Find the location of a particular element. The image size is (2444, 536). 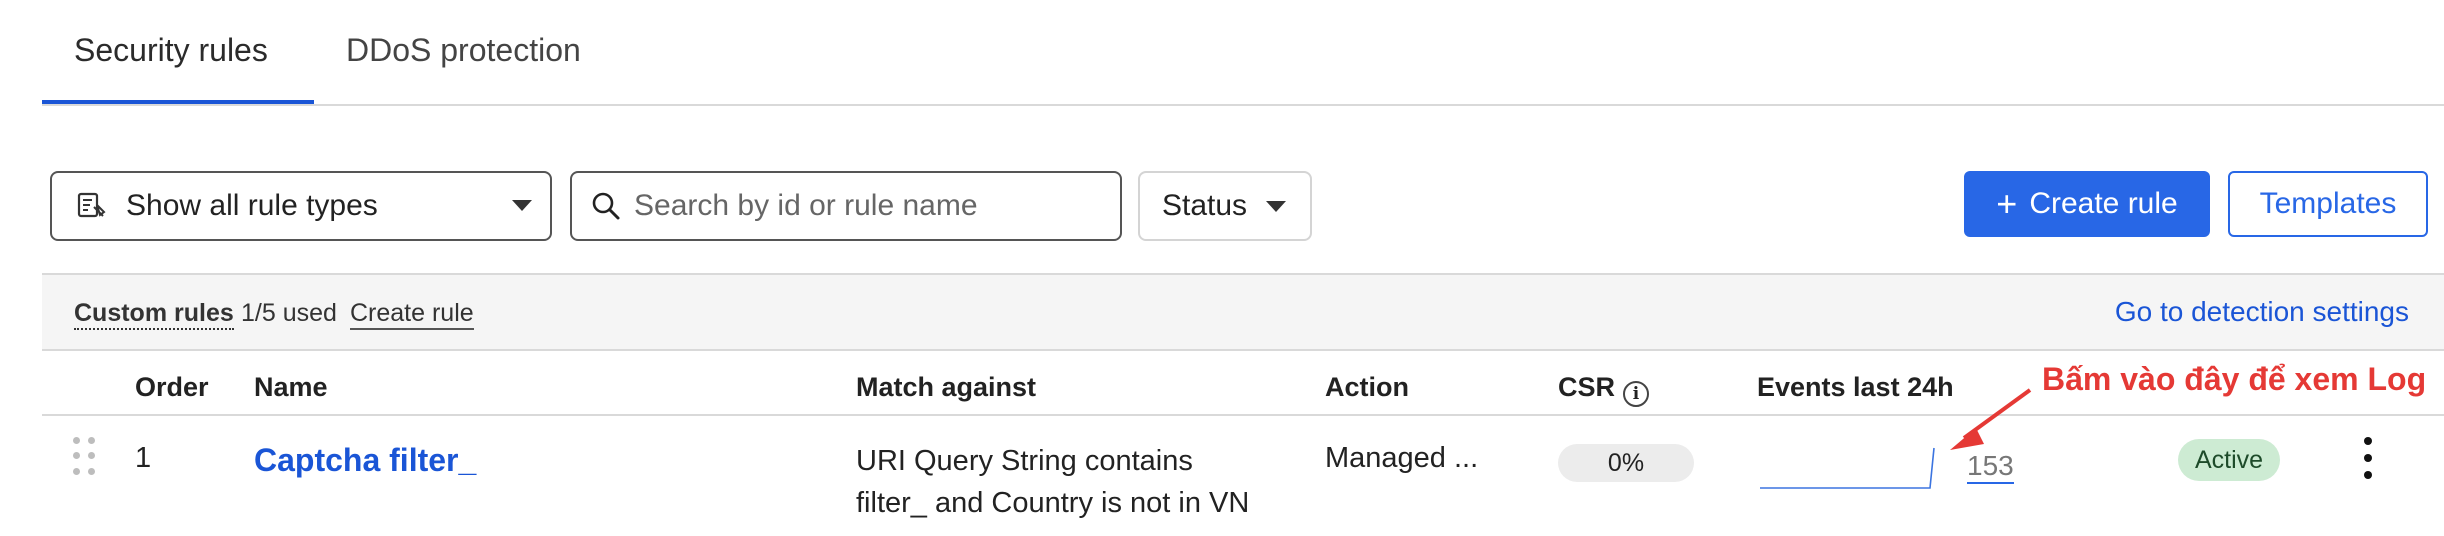

custom-rules-usage: 1/5 used is located at coordinates (289, 313).